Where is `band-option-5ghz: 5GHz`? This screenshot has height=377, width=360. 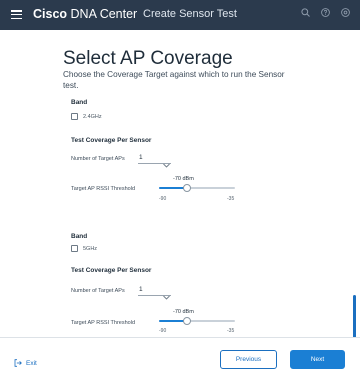 band-option-5ghz: 5GHz is located at coordinates (84, 248).